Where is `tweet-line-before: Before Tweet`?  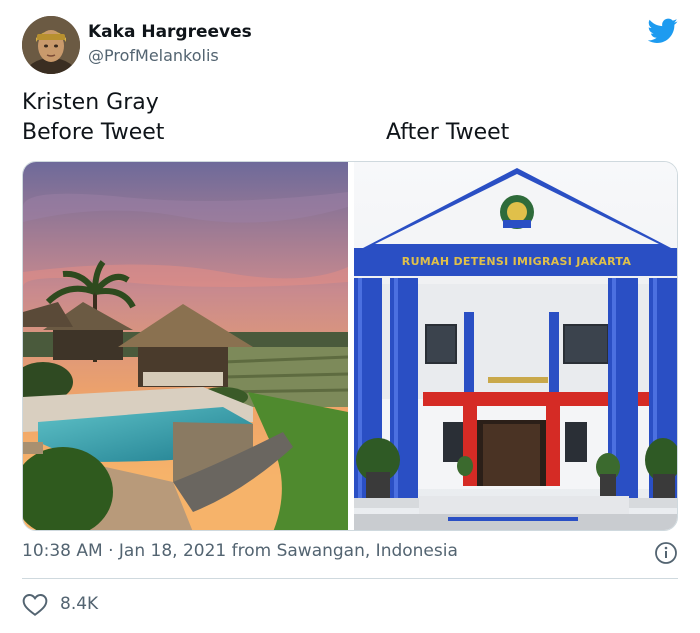 tweet-line-before: Before Tweet is located at coordinates (93, 132).